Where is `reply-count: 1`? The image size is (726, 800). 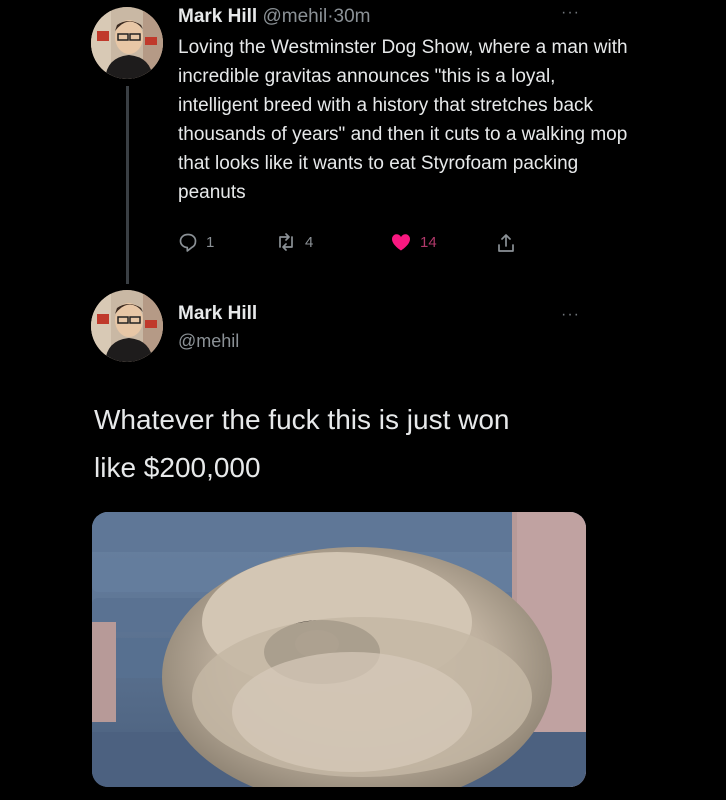
reply-count: 1 is located at coordinates (210, 242).